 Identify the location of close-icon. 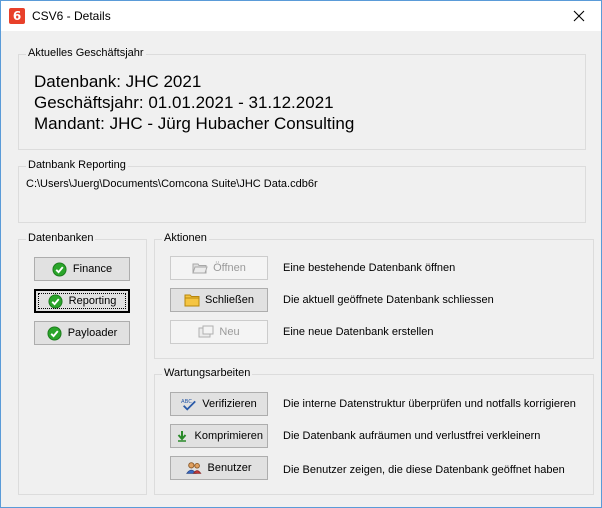
(579, 16).